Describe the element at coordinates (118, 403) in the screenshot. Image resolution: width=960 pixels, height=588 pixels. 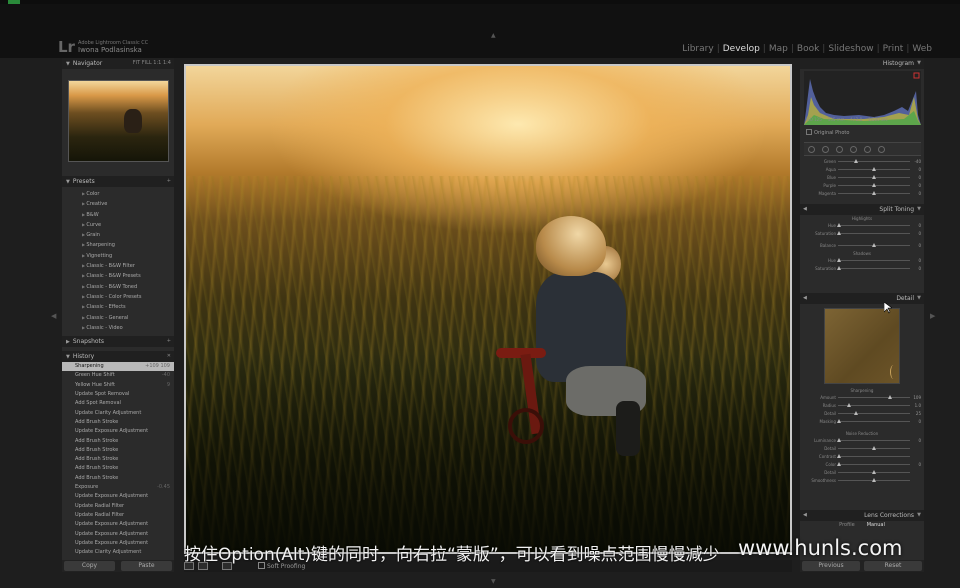
I see `history-step: Add Spot Removal` at that location.